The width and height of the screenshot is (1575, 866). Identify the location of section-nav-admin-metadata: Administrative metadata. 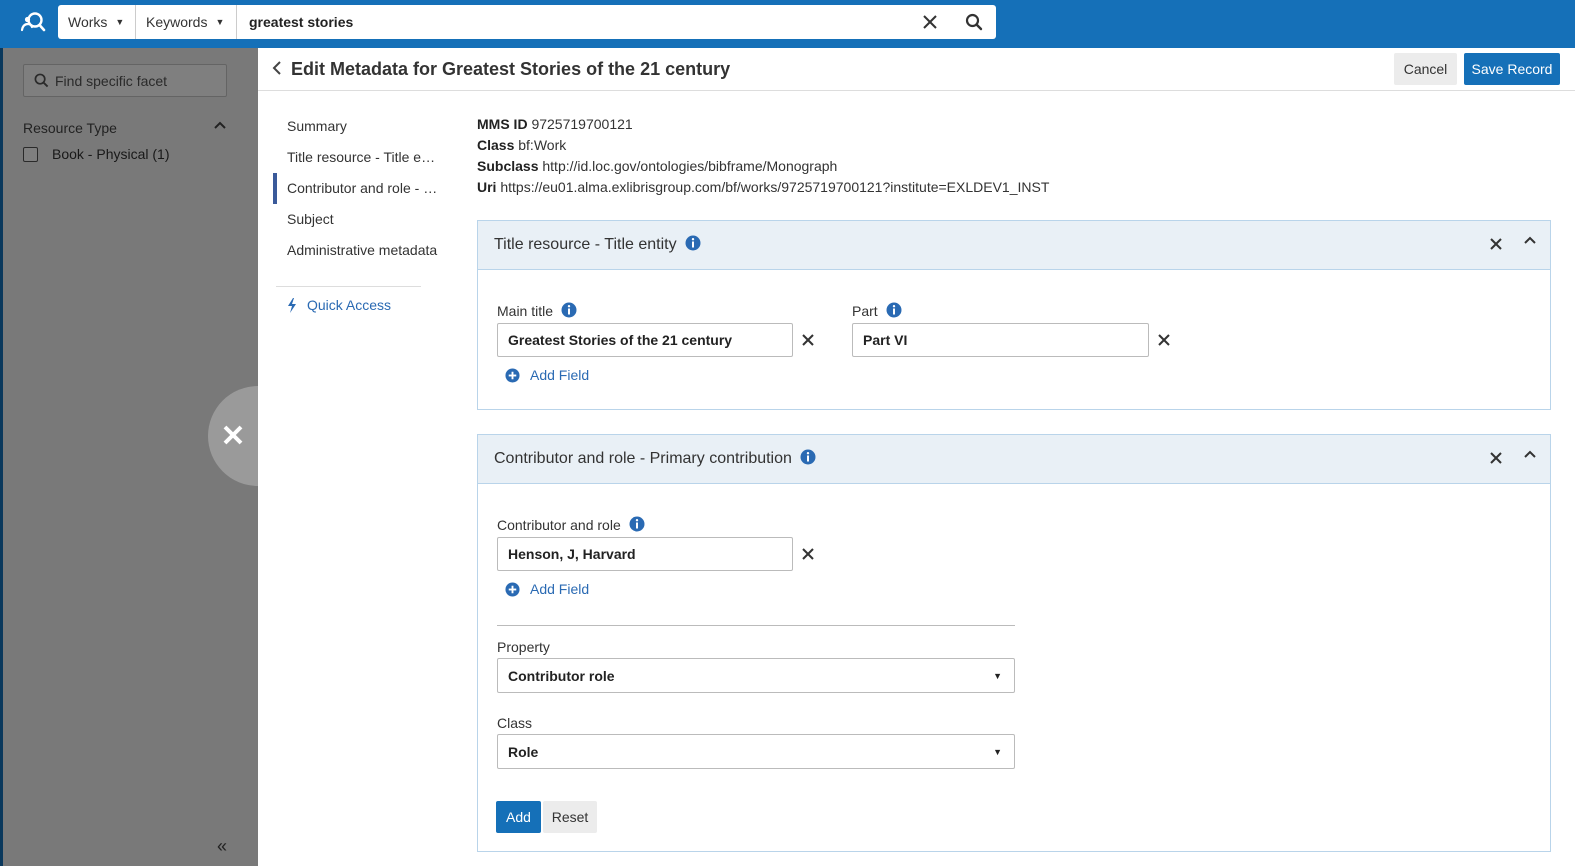
(355, 250).